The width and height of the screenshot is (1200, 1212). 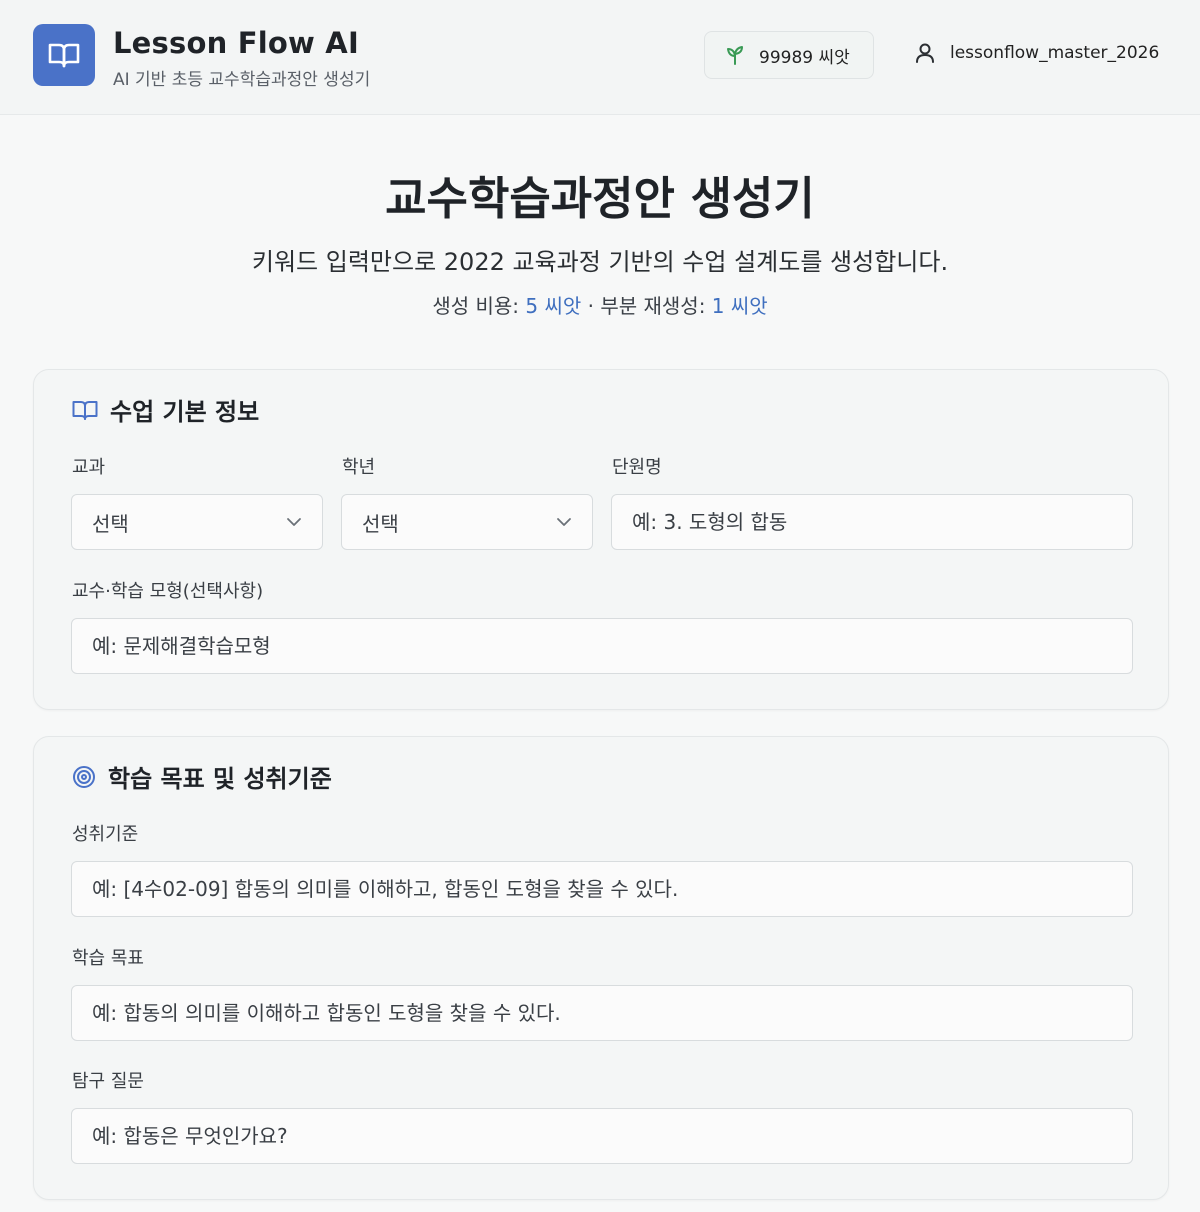 What do you see at coordinates (185, 412) in the screenshot?
I see `basic-info-title-text: 수업 기본 정보` at bounding box center [185, 412].